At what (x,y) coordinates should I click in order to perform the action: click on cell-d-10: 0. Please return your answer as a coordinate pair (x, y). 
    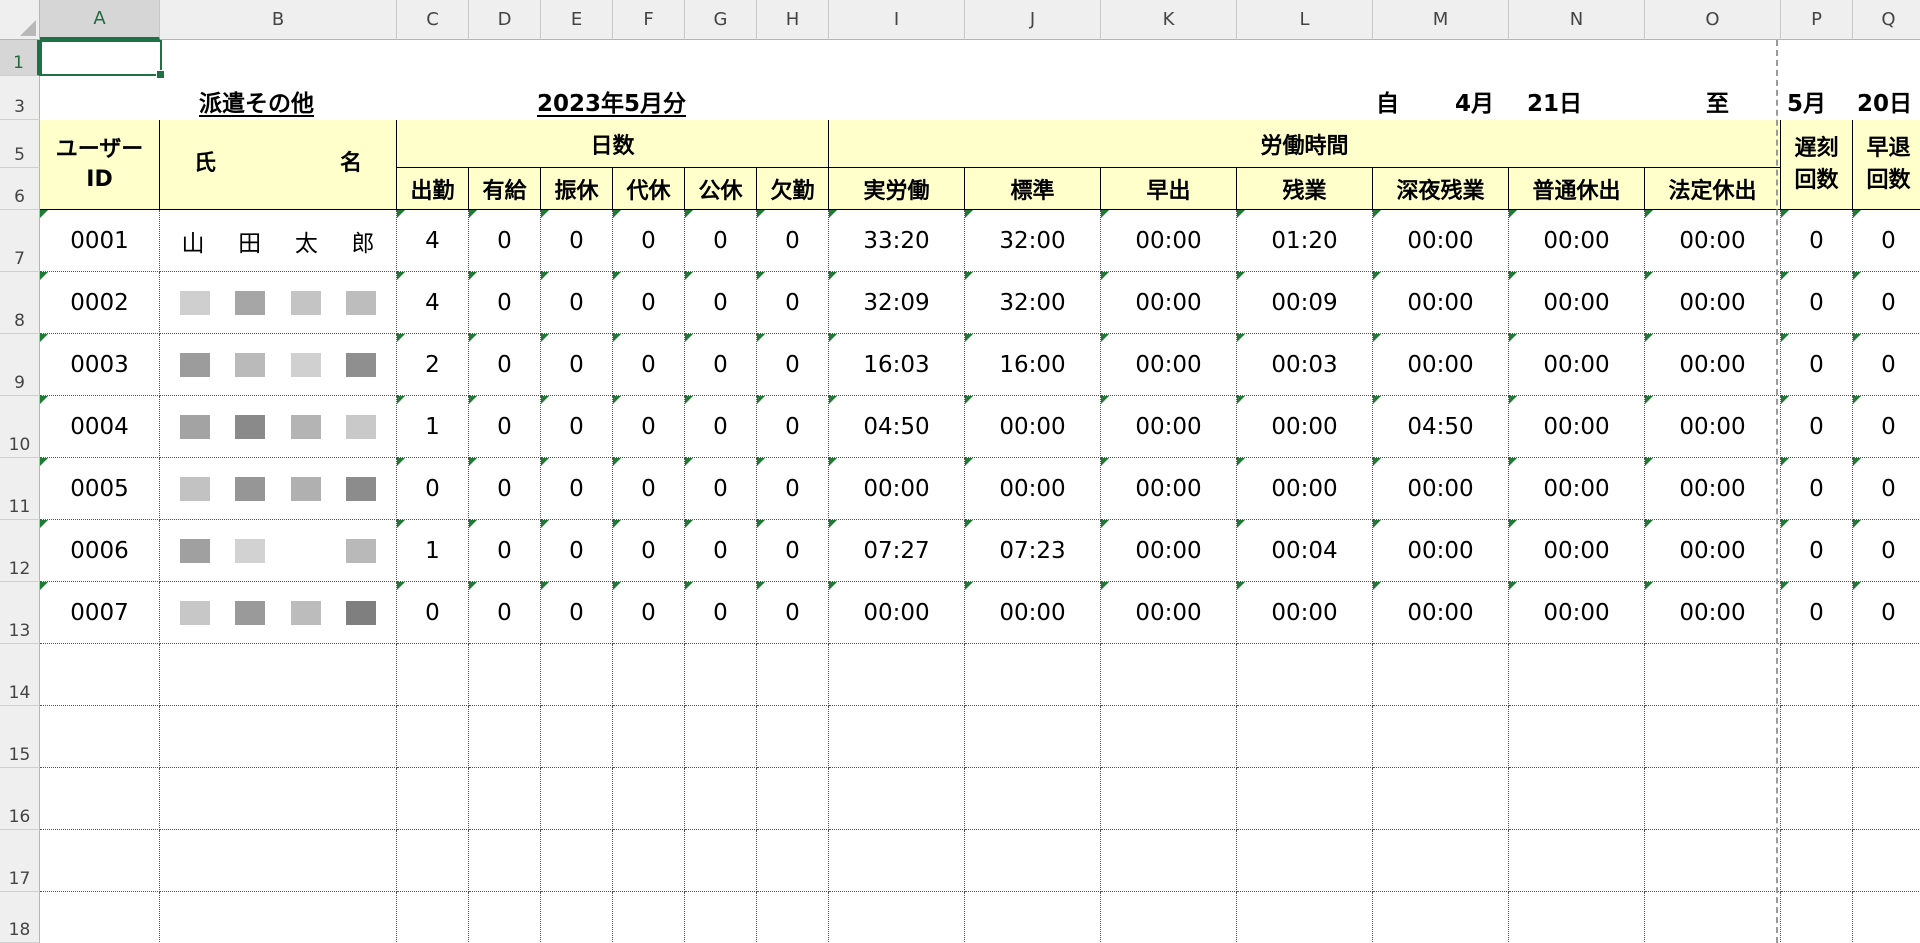
    Looking at the image, I should click on (505, 427).